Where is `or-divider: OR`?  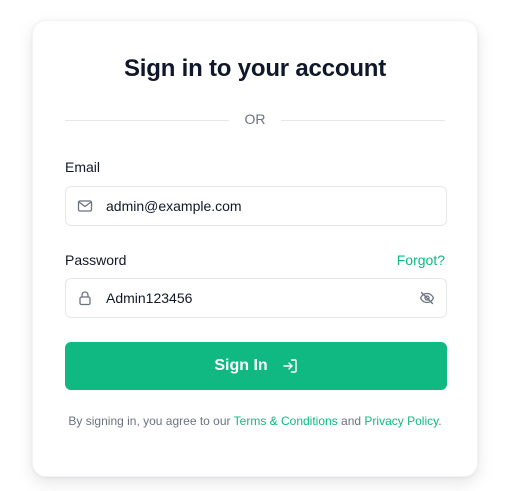
or-divider: OR is located at coordinates (255, 120).